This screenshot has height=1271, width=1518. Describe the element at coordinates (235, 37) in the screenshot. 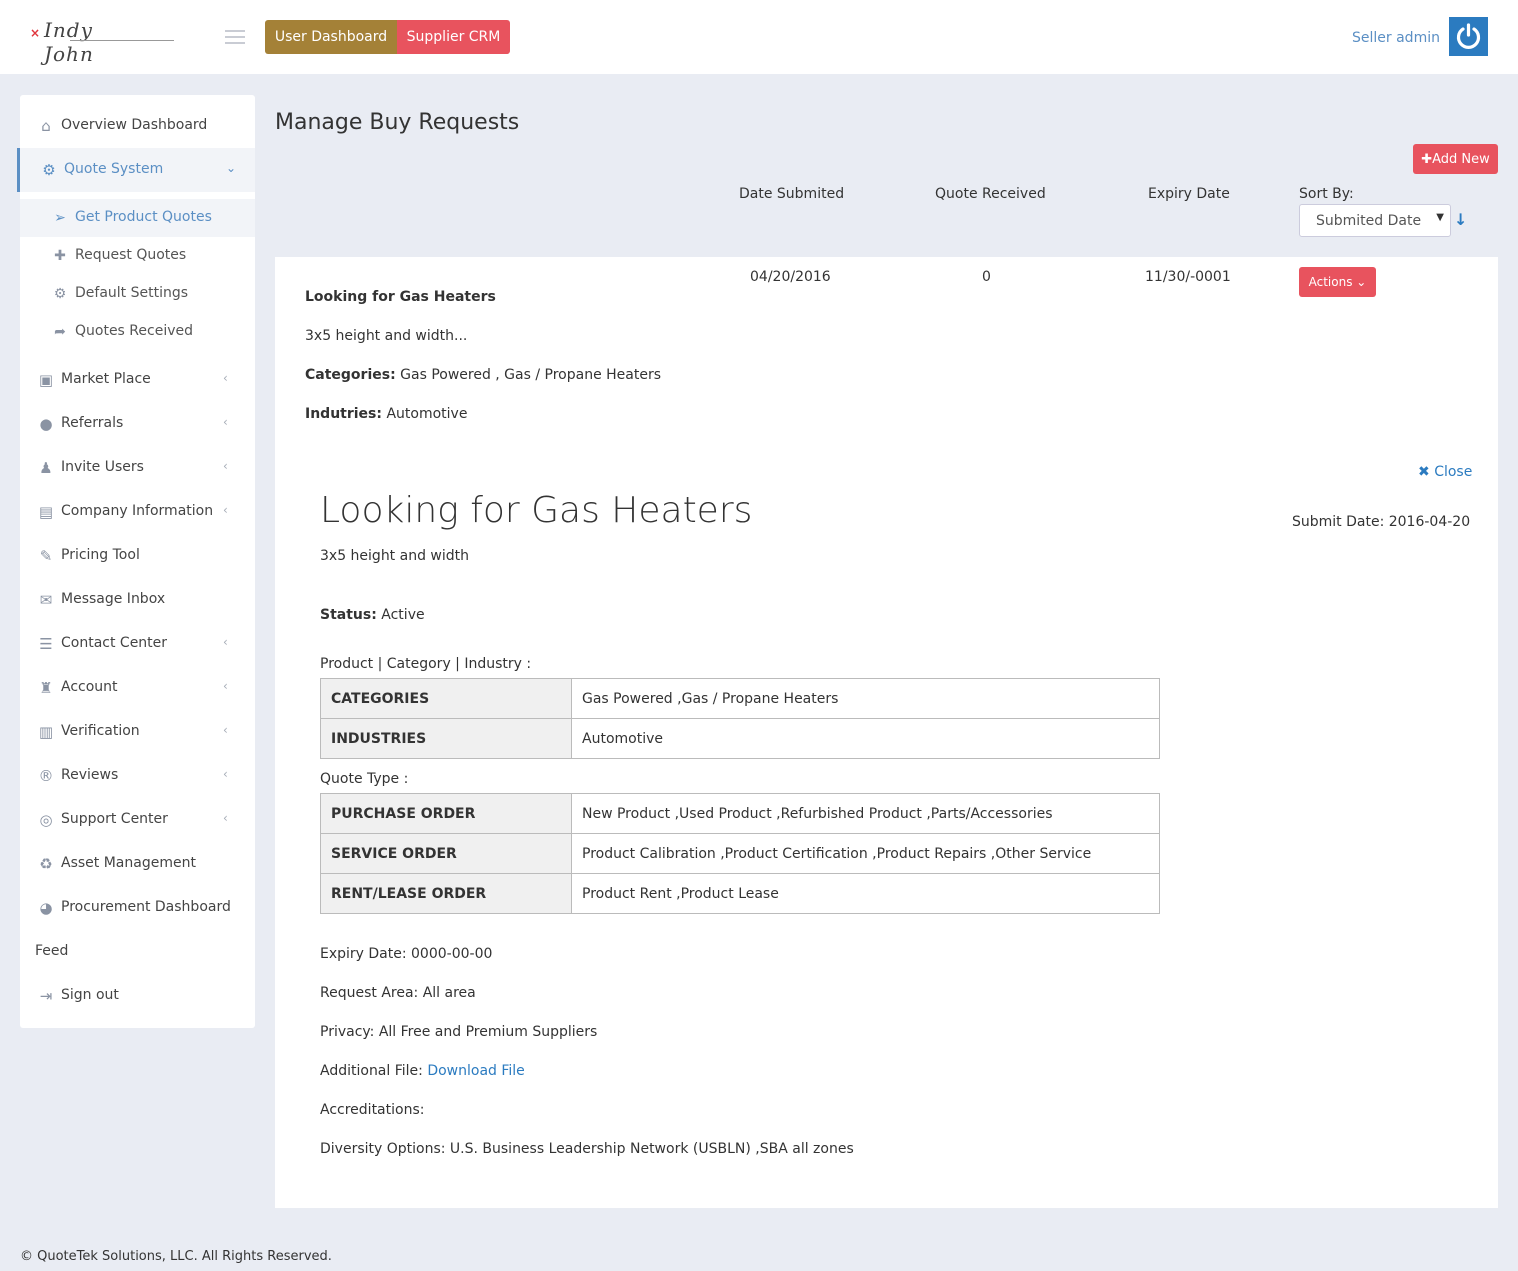

I see `menu-toggle-icon` at that location.